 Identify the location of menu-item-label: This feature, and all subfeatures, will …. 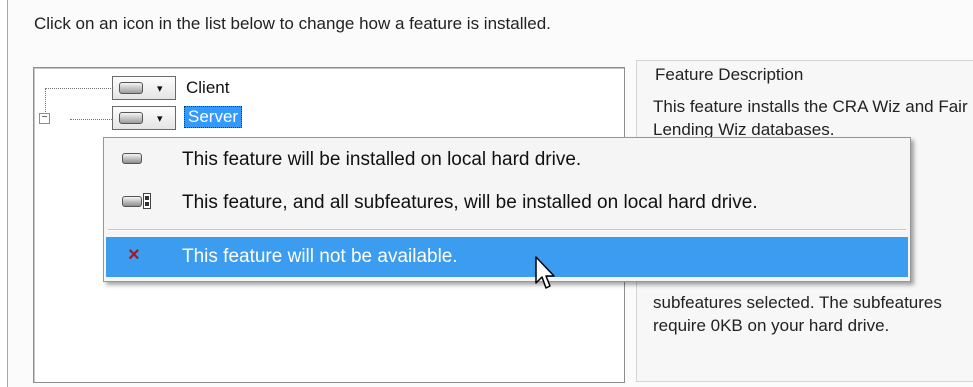
(470, 202).